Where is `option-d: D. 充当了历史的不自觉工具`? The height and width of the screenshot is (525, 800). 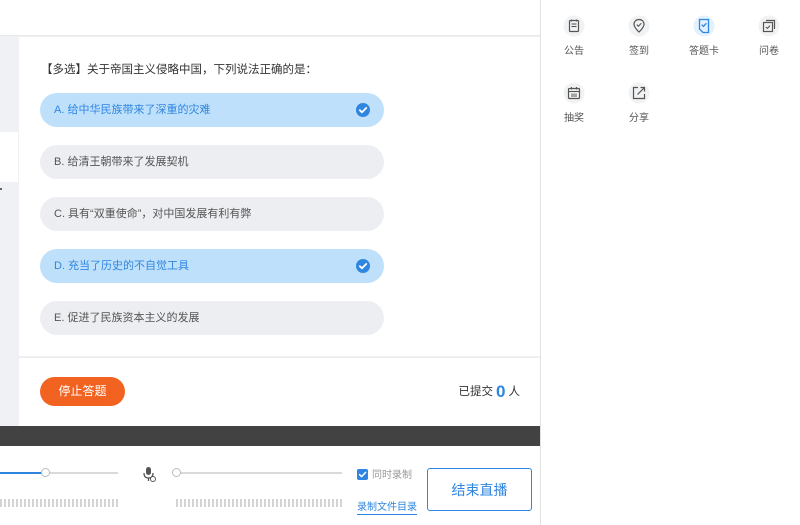 option-d: D. 充当了历史的不自觉工具 is located at coordinates (212, 266).